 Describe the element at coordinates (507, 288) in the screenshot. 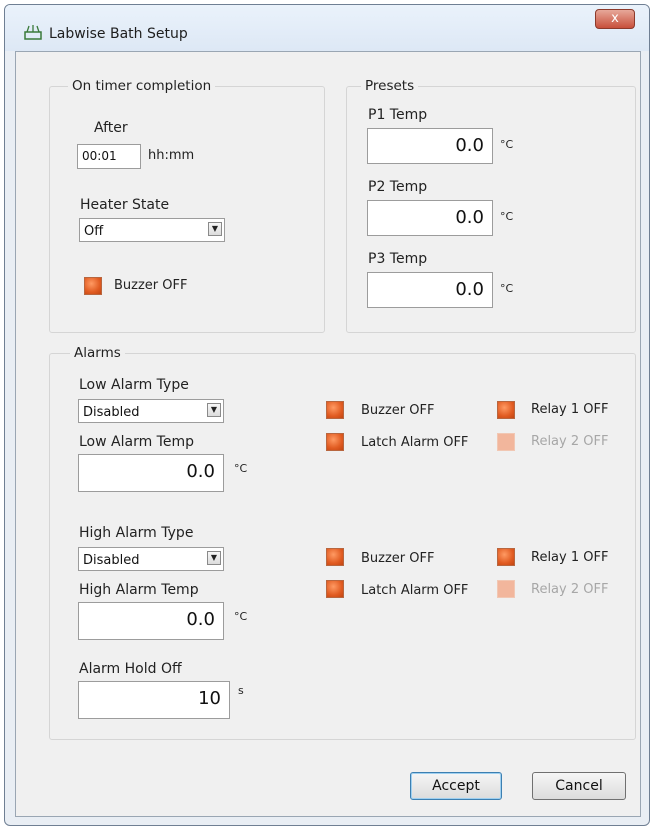

I see `p3-temp-unit: °C` at that location.